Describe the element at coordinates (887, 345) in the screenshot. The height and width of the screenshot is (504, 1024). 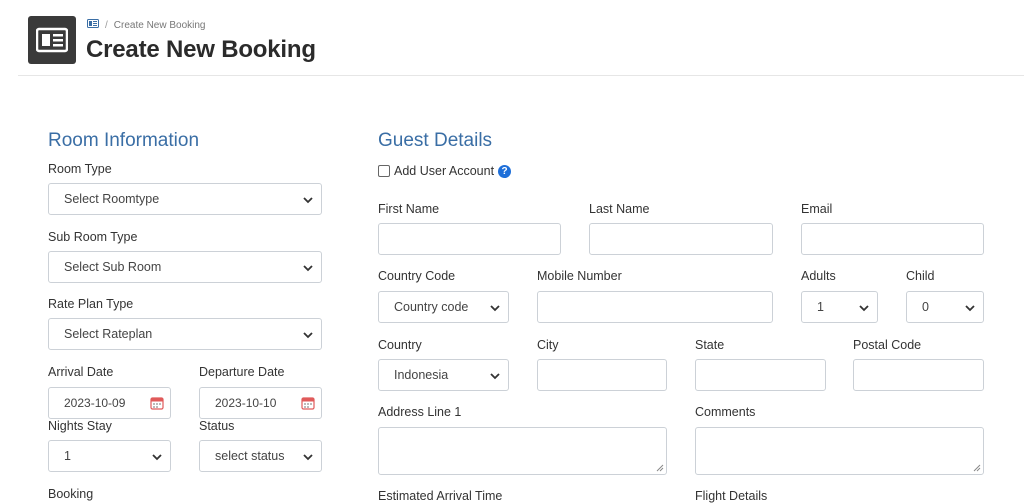
I see `postal-code-label: Postal Code` at that location.